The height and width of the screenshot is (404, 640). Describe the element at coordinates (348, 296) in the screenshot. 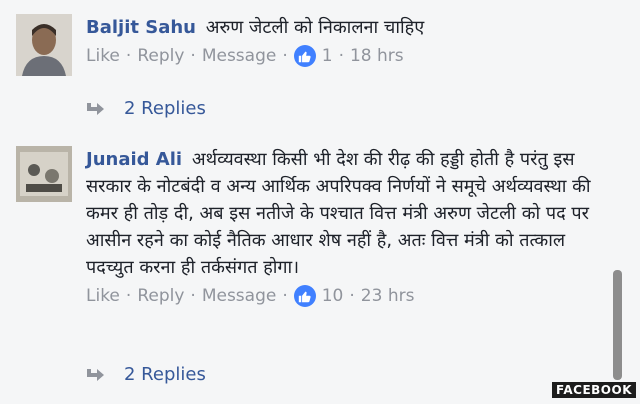

I see `comment-actions: Like · Reply · Message · 10 · 23 hrs` at that location.